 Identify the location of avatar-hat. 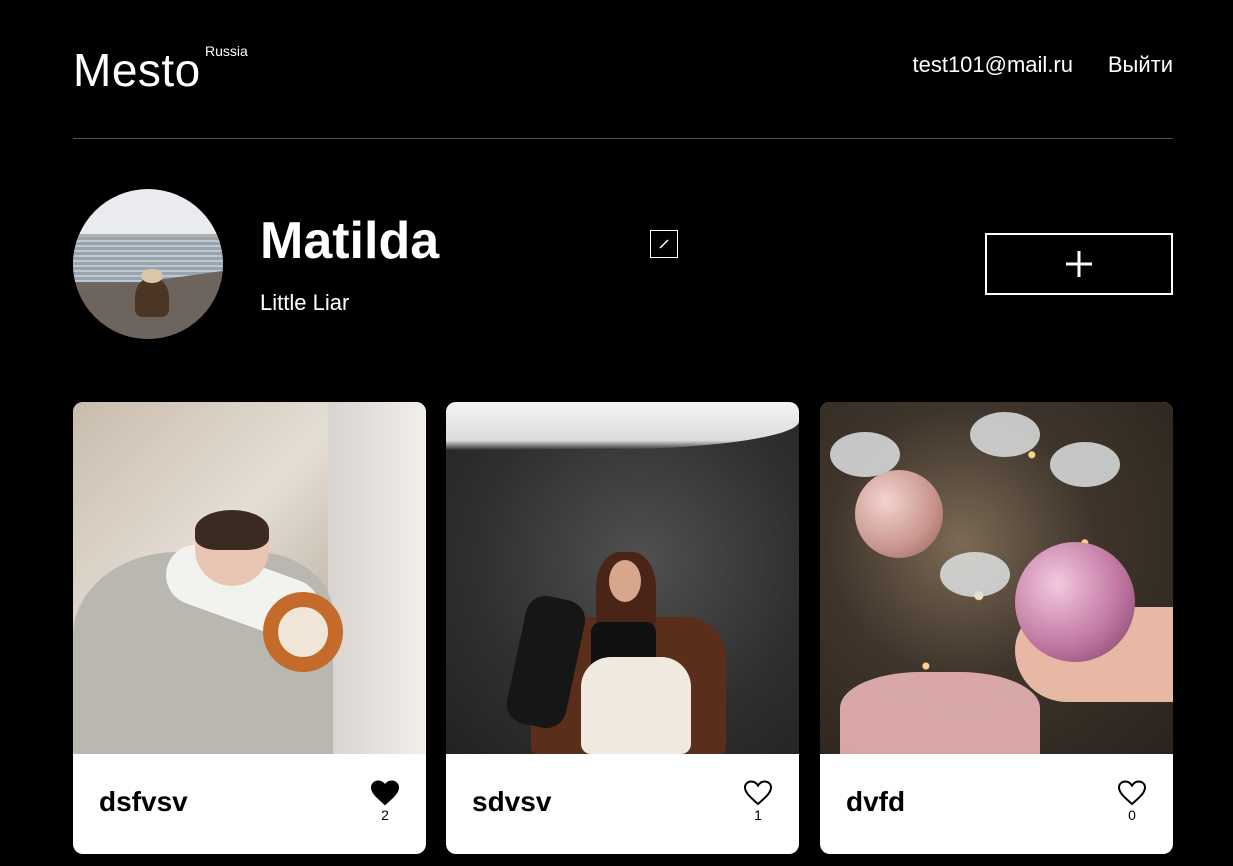
(152, 276).